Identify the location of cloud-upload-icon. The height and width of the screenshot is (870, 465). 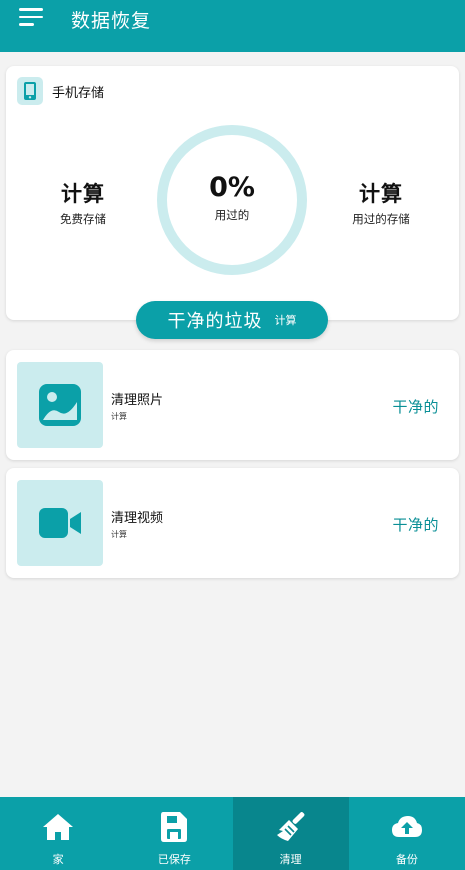
(407, 827).